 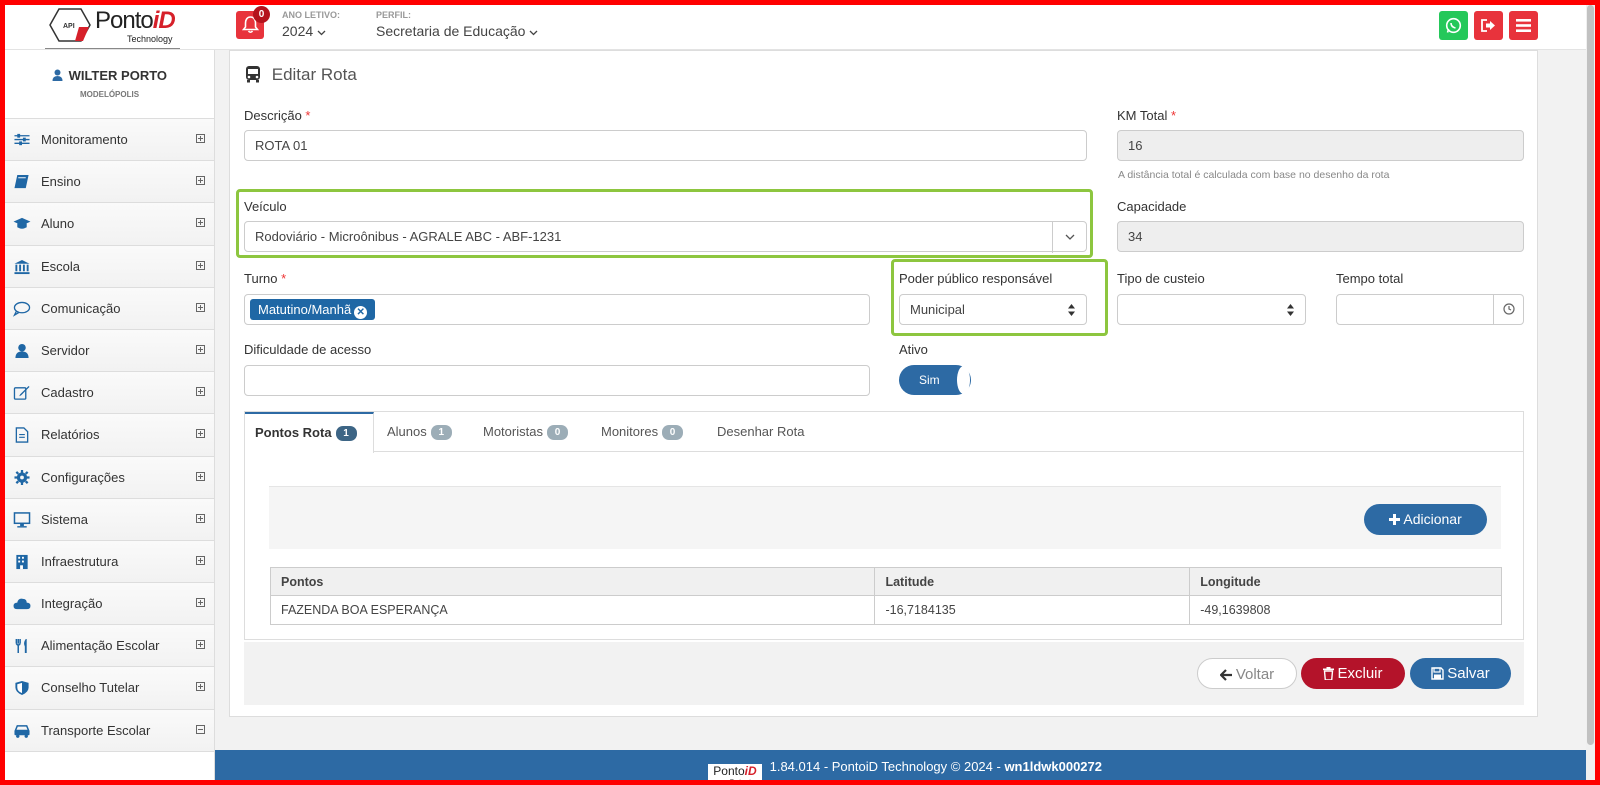 I want to click on sidebar-item-integracao: Integração, so click(x=109, y=604).